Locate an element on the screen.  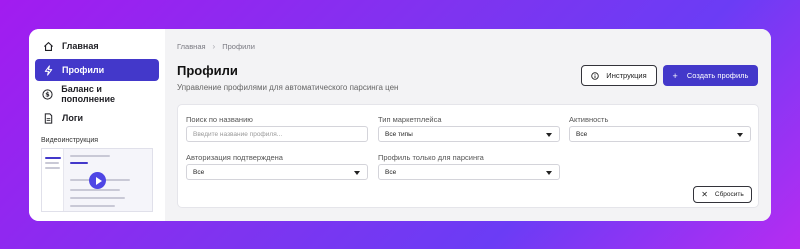
parsing-only-label: Профиль только для парсинга is located at coordinates (431, 157).